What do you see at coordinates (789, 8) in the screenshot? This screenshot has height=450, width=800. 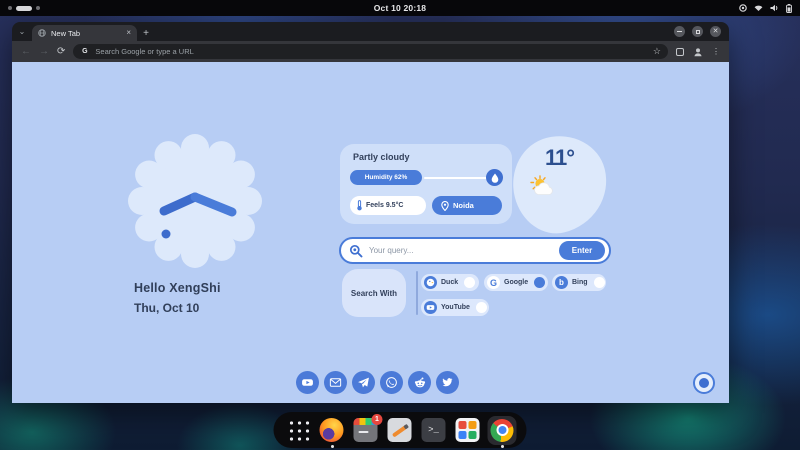 I see `battery-icon` at bounding box center [789, 8].